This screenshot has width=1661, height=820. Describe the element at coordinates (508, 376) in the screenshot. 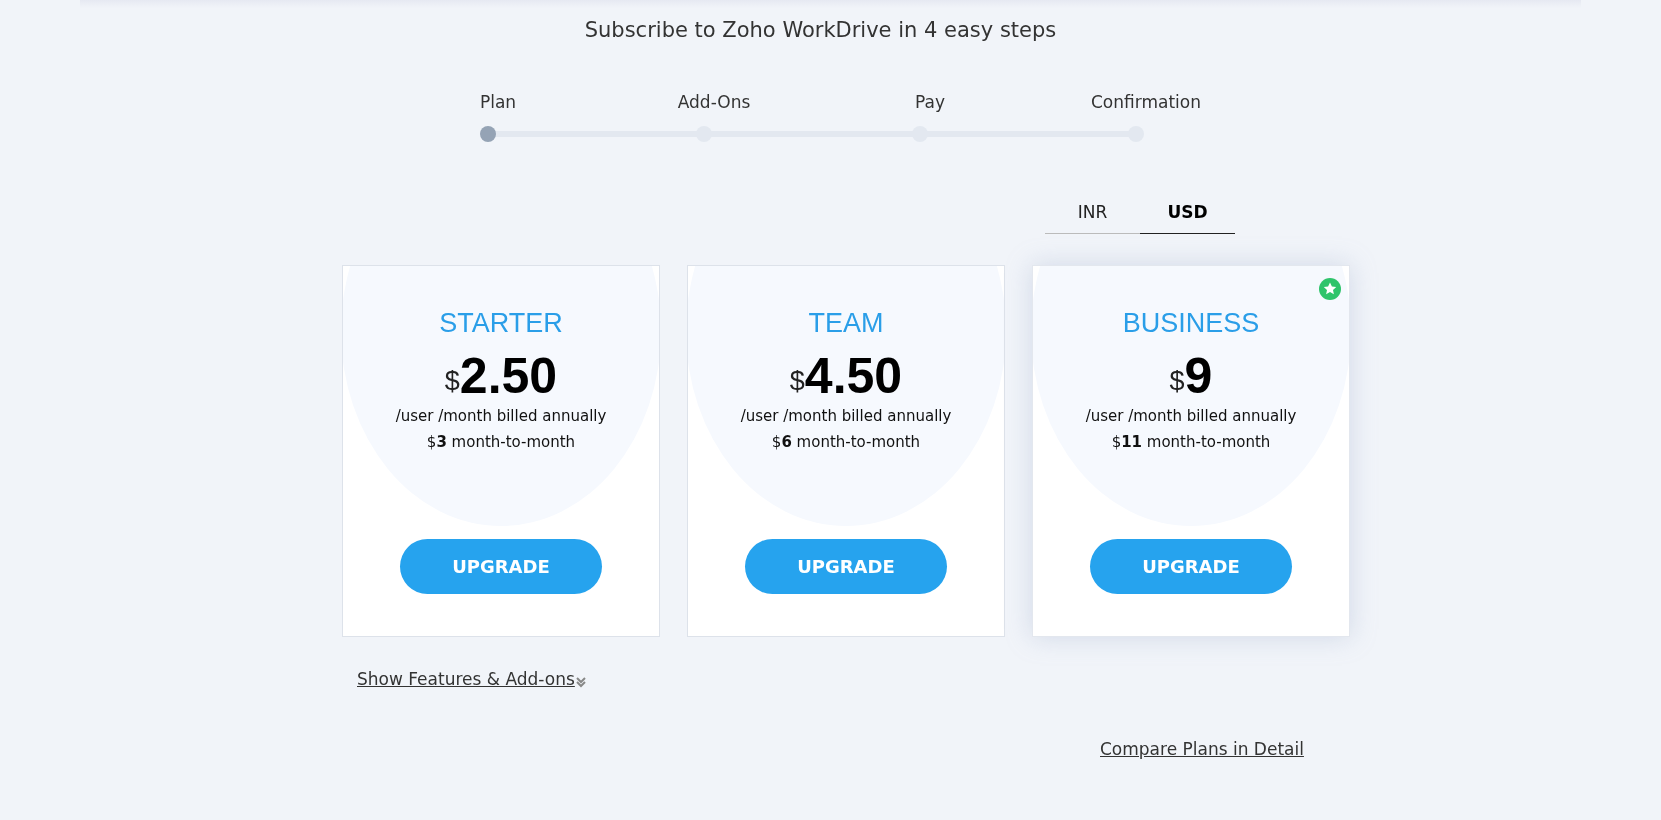

I see `plan-price: 2.50` at that location.